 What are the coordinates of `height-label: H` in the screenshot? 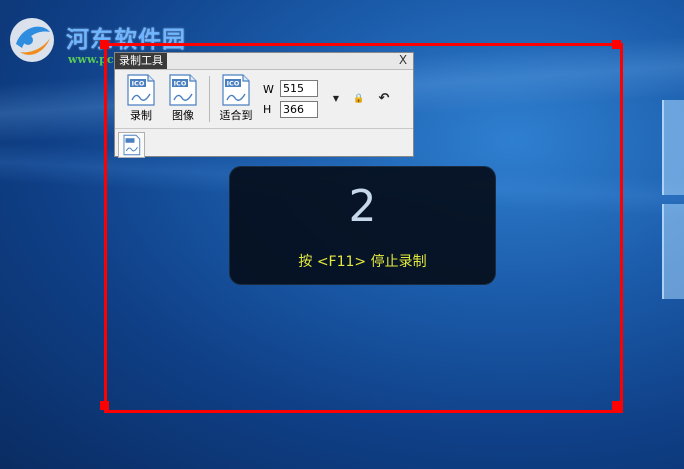 It's located at (267, 109).